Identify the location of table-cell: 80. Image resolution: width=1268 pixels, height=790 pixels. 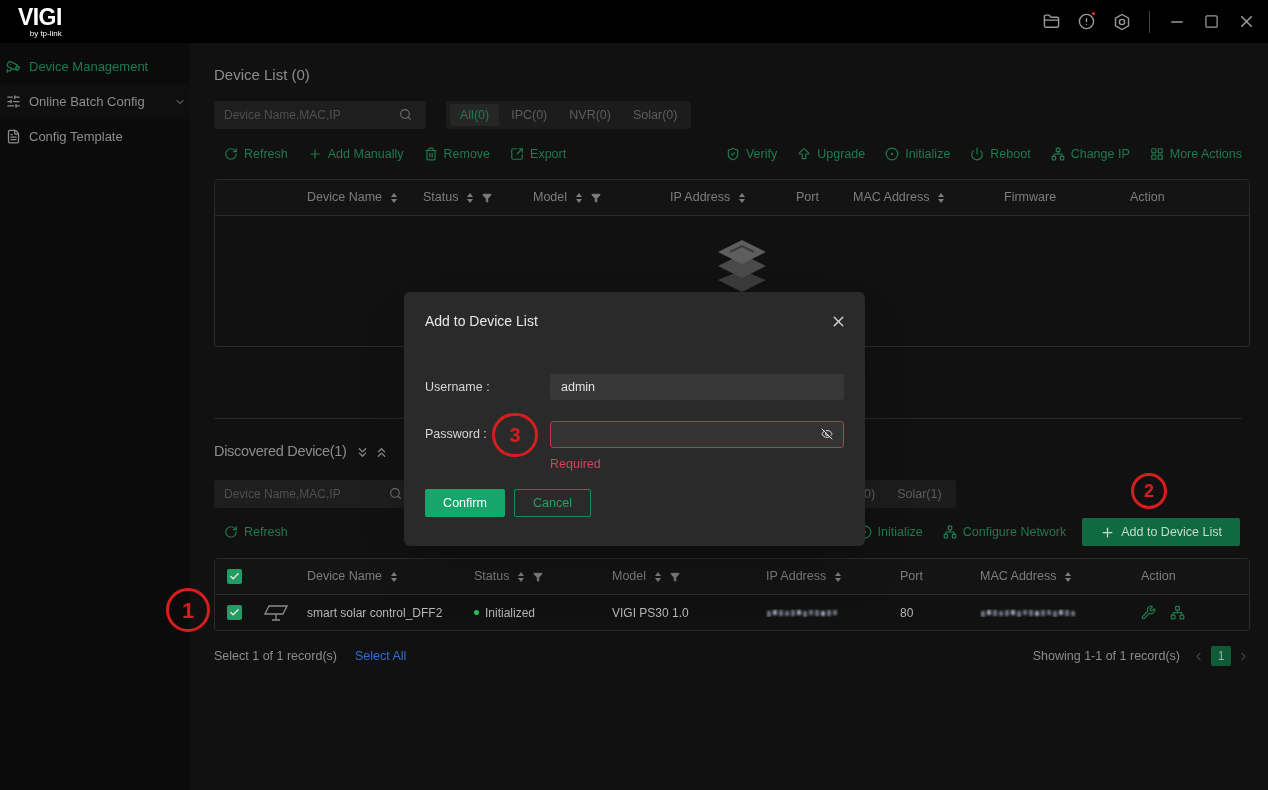
(907, 612).